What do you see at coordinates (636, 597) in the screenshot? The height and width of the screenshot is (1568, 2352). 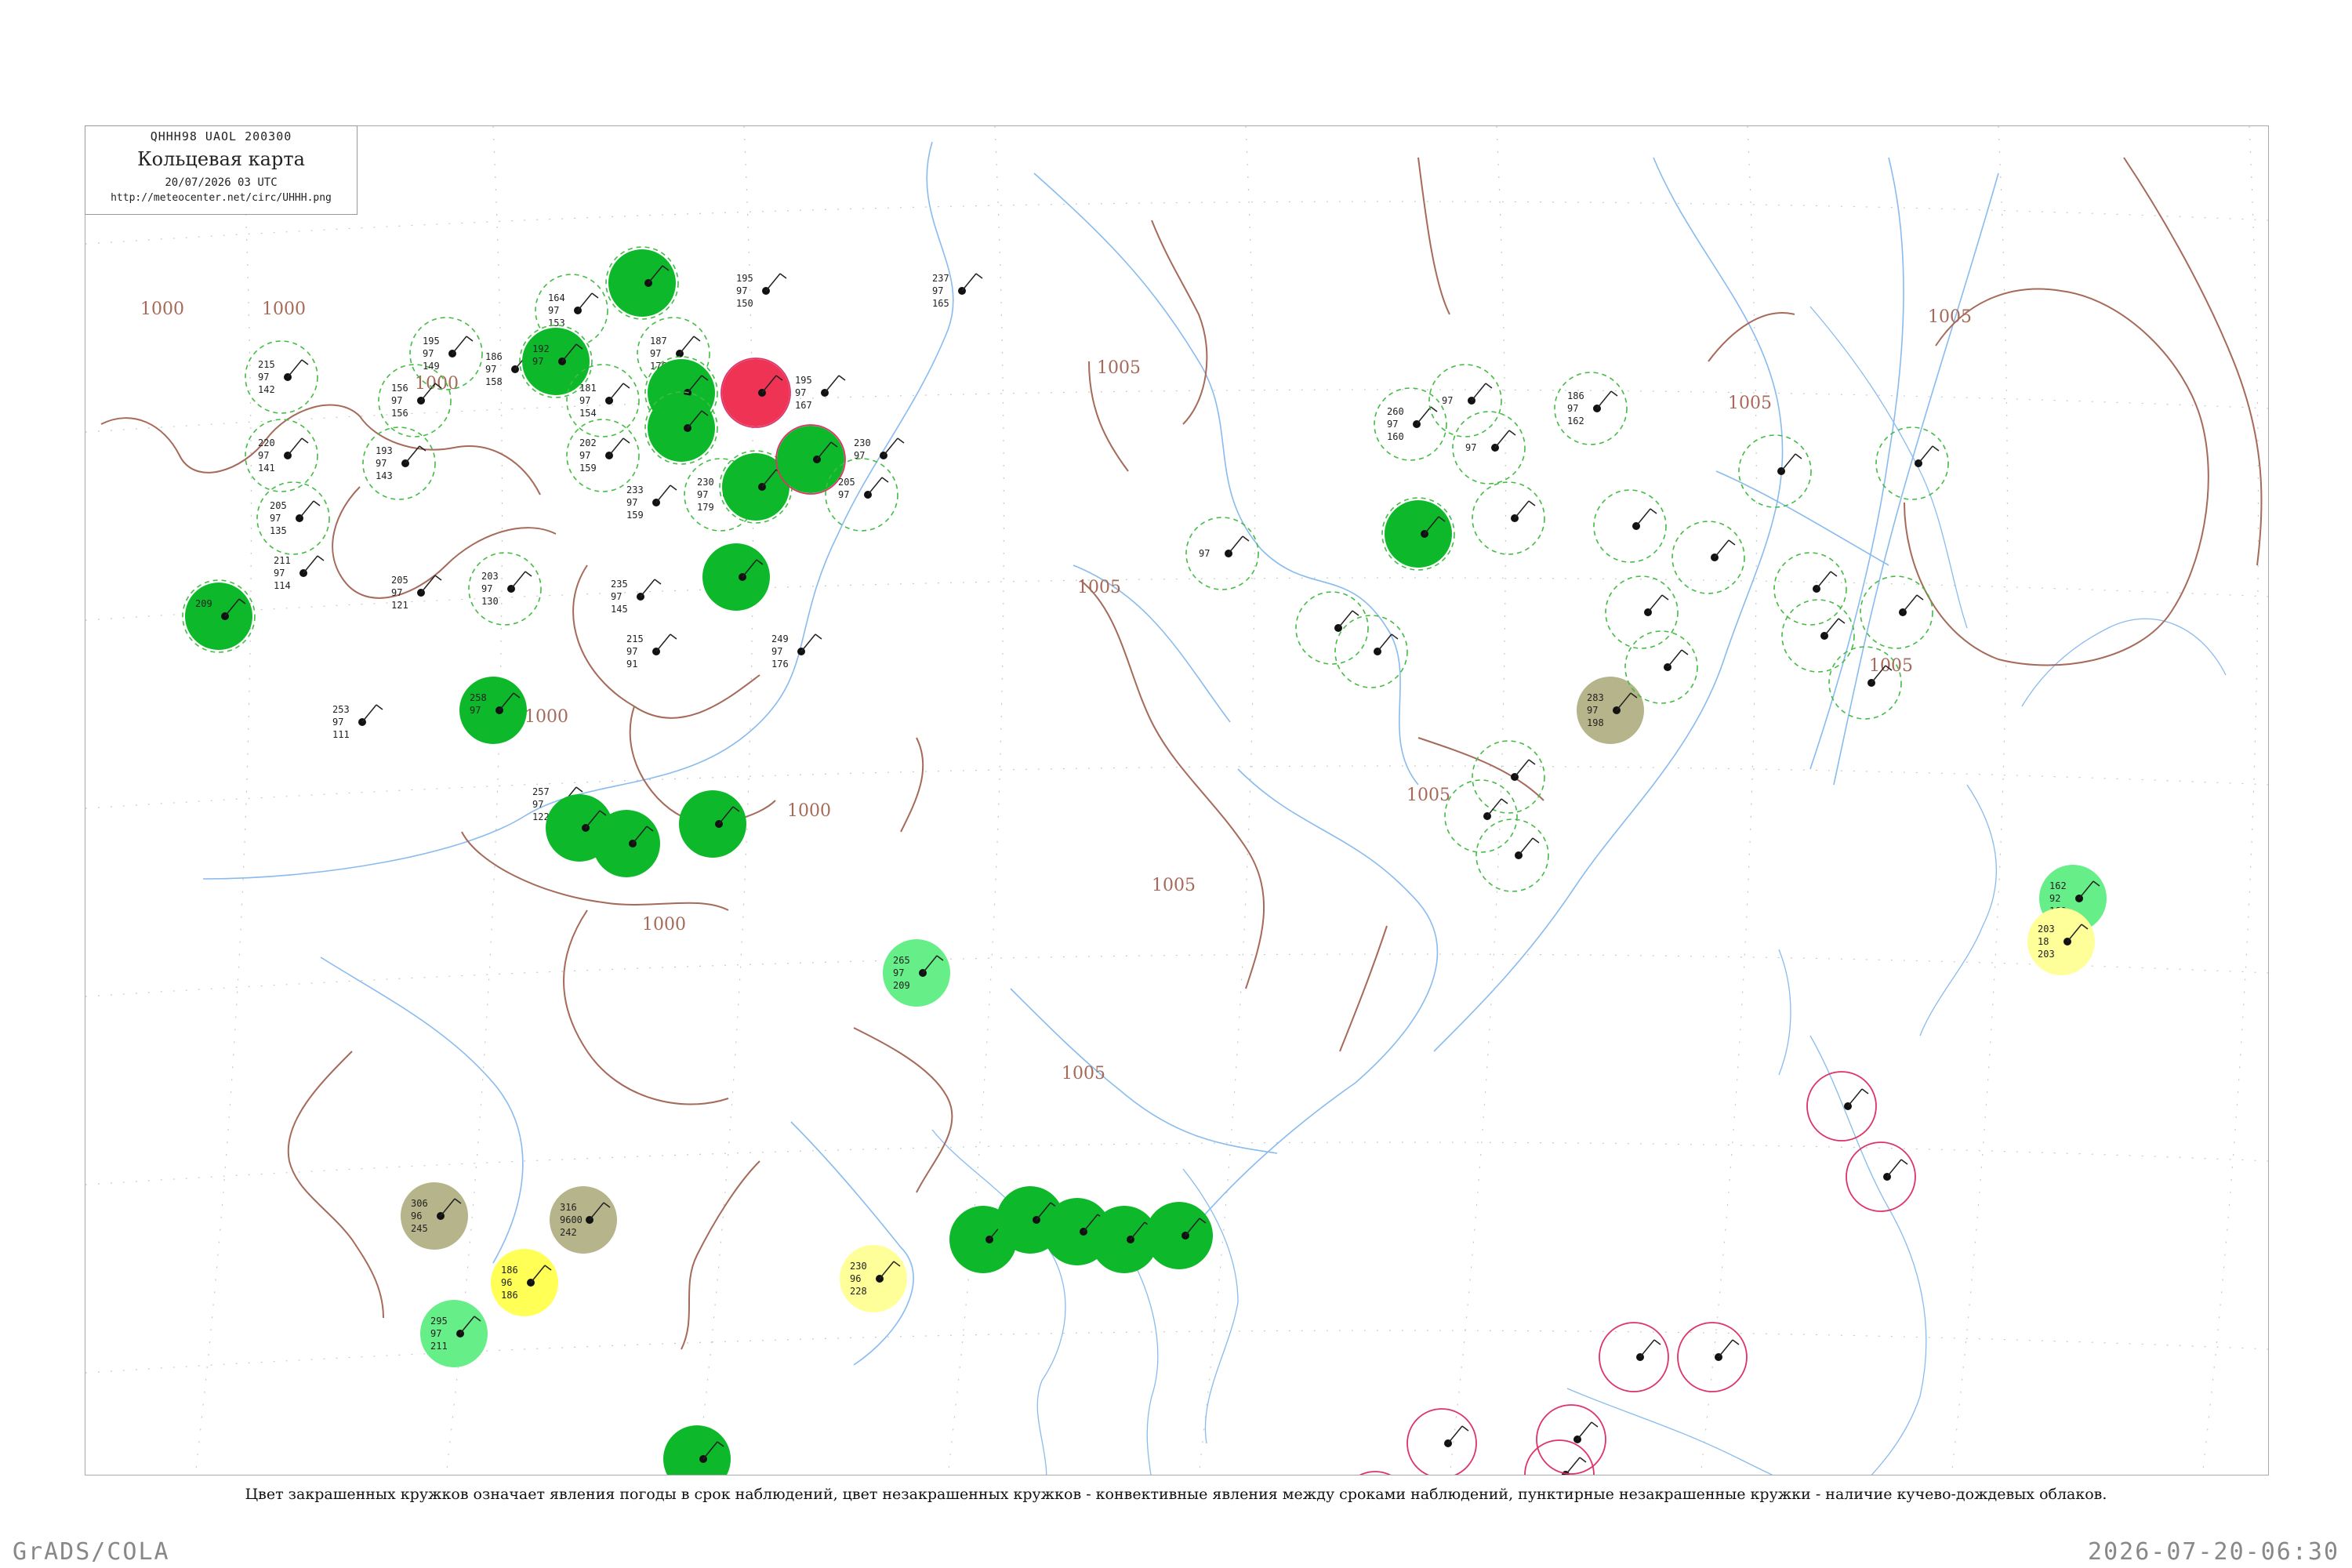 I see `station-plot: 23597 145` at bounding box center [636, 597].